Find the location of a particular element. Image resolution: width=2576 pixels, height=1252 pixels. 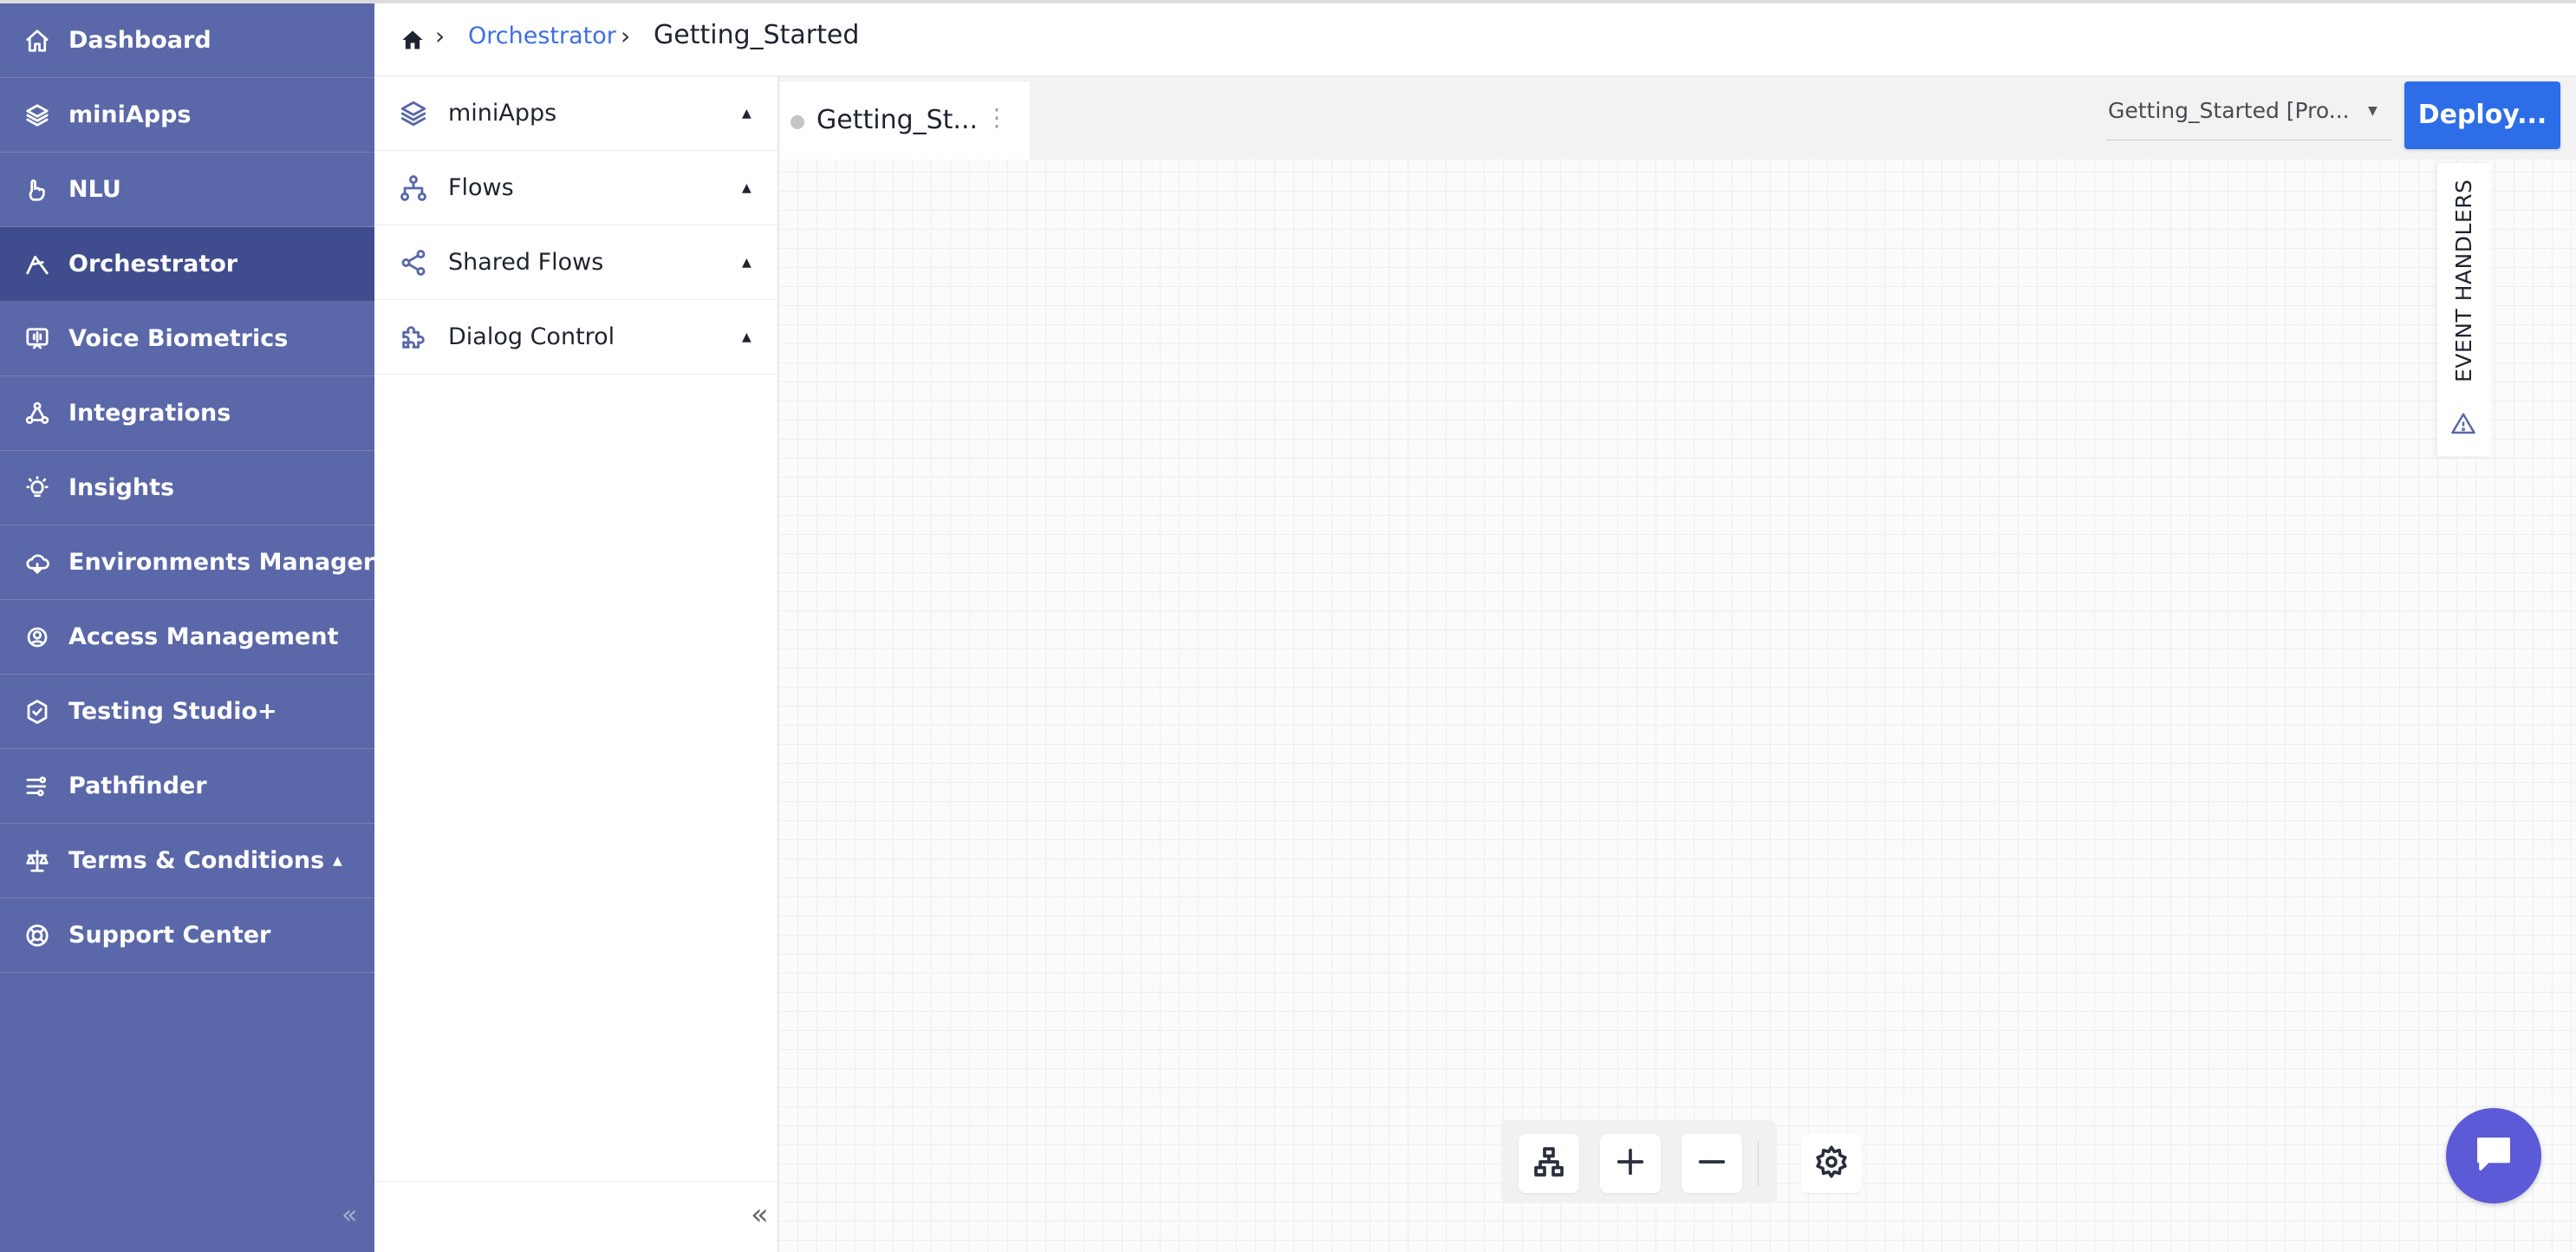

sidebar-item-orchestrator: Orchestrator is located at coordinates (187, 264).